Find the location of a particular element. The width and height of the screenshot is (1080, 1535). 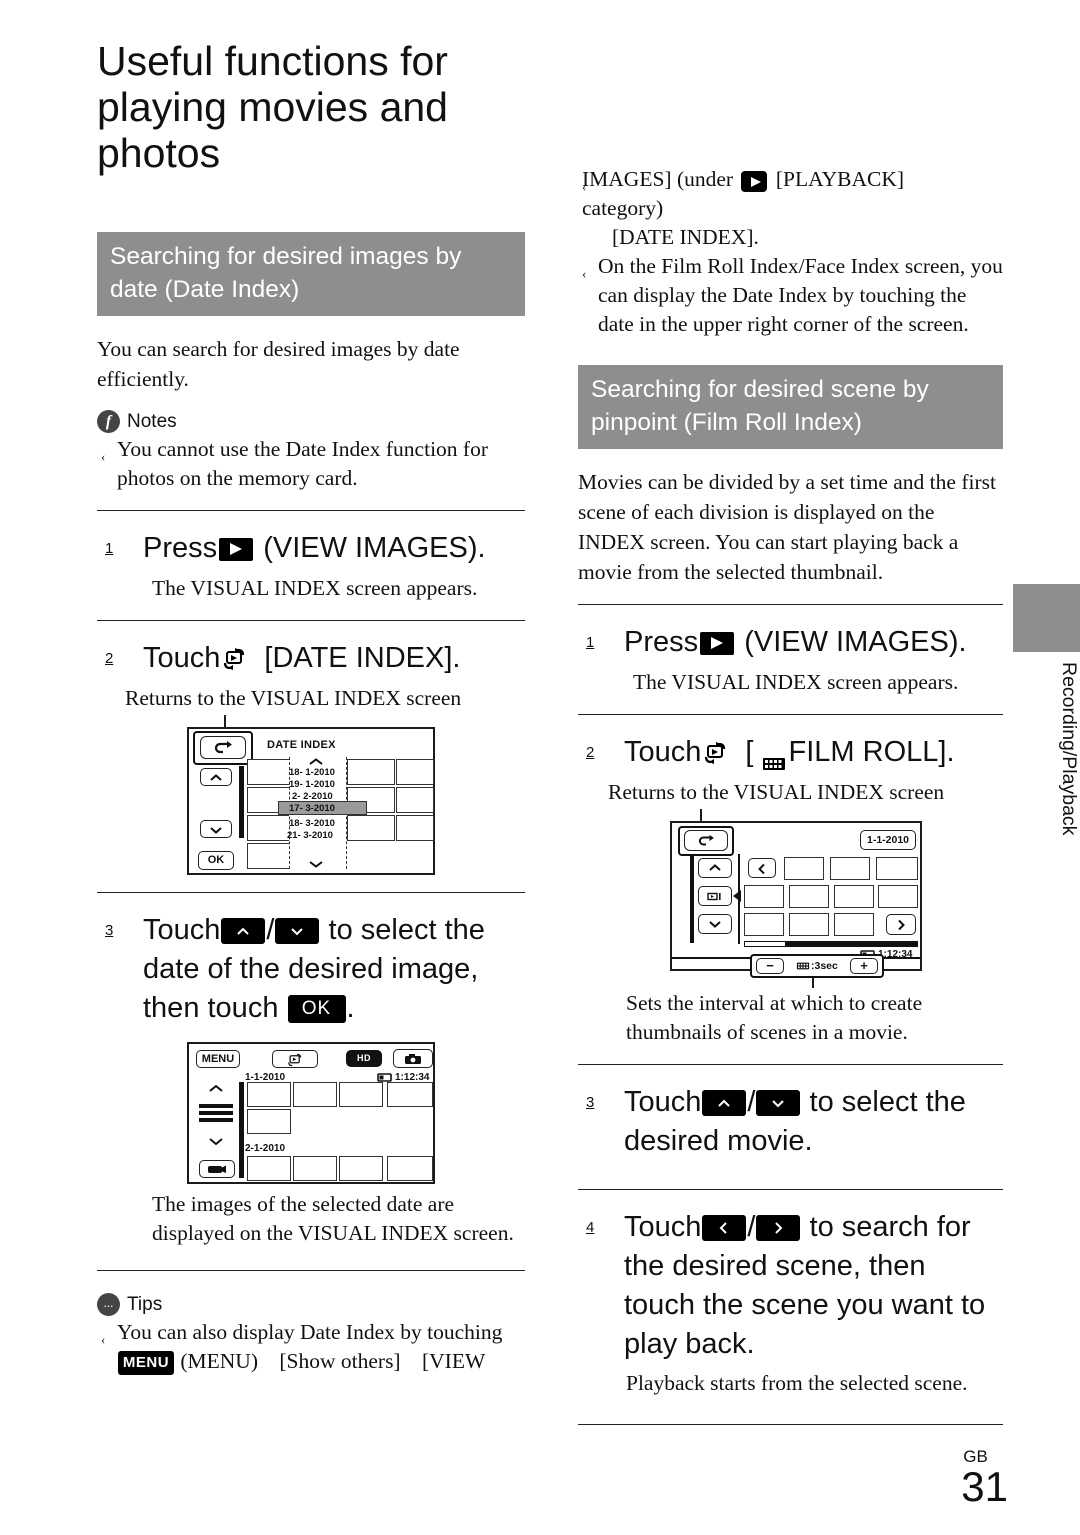

ok-key: OK is located at coordinates (316, 1009).